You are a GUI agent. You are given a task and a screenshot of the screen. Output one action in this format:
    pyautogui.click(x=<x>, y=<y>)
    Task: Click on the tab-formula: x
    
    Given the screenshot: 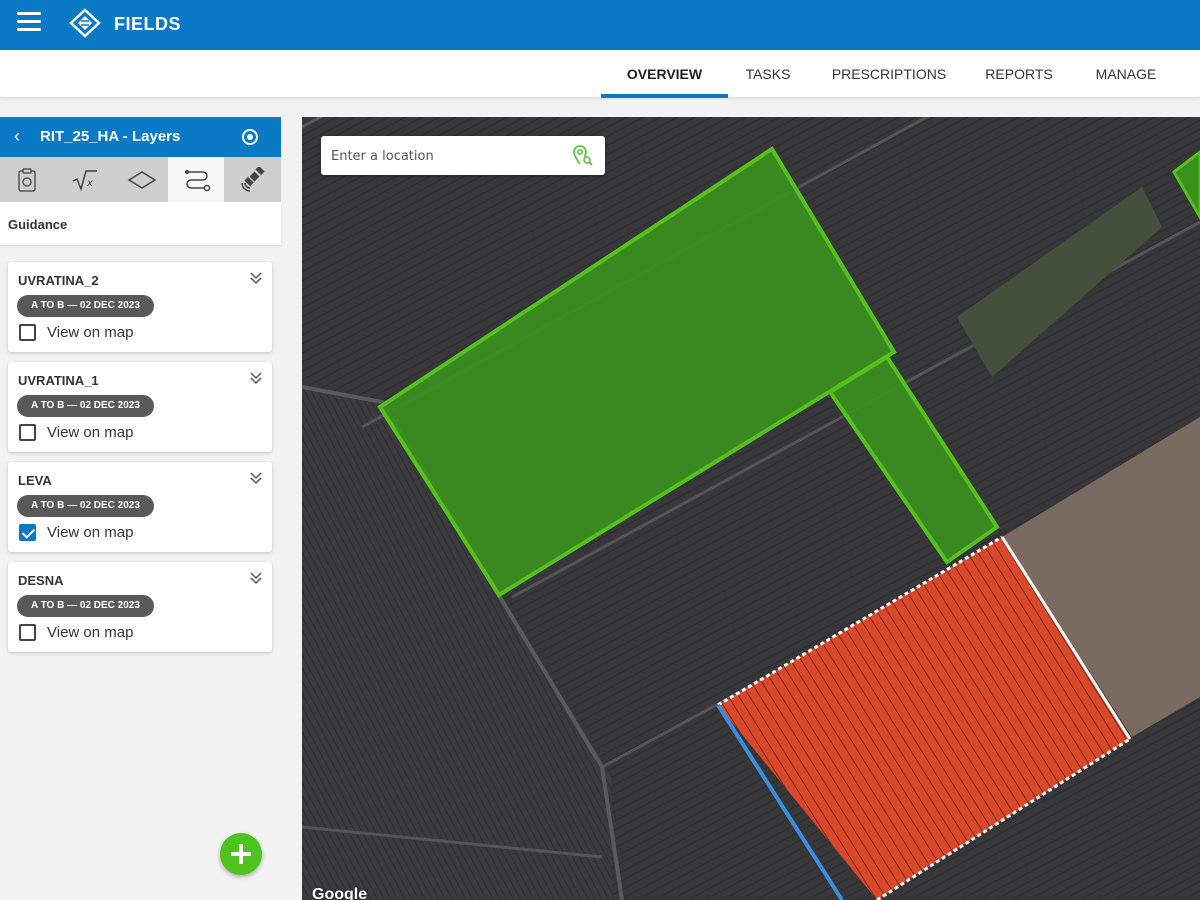 What is the action you would take?
    pyautogui.click(x=84, y=179)
    